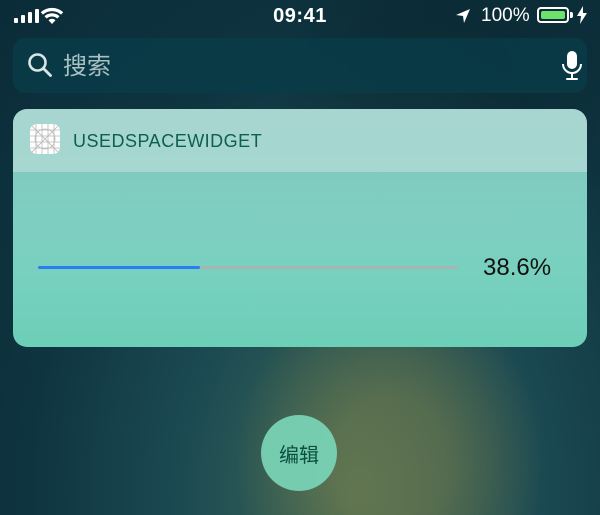  Describe the element at coordinates (572, 66) in the screenshot. I see `mic-icon` at that location.